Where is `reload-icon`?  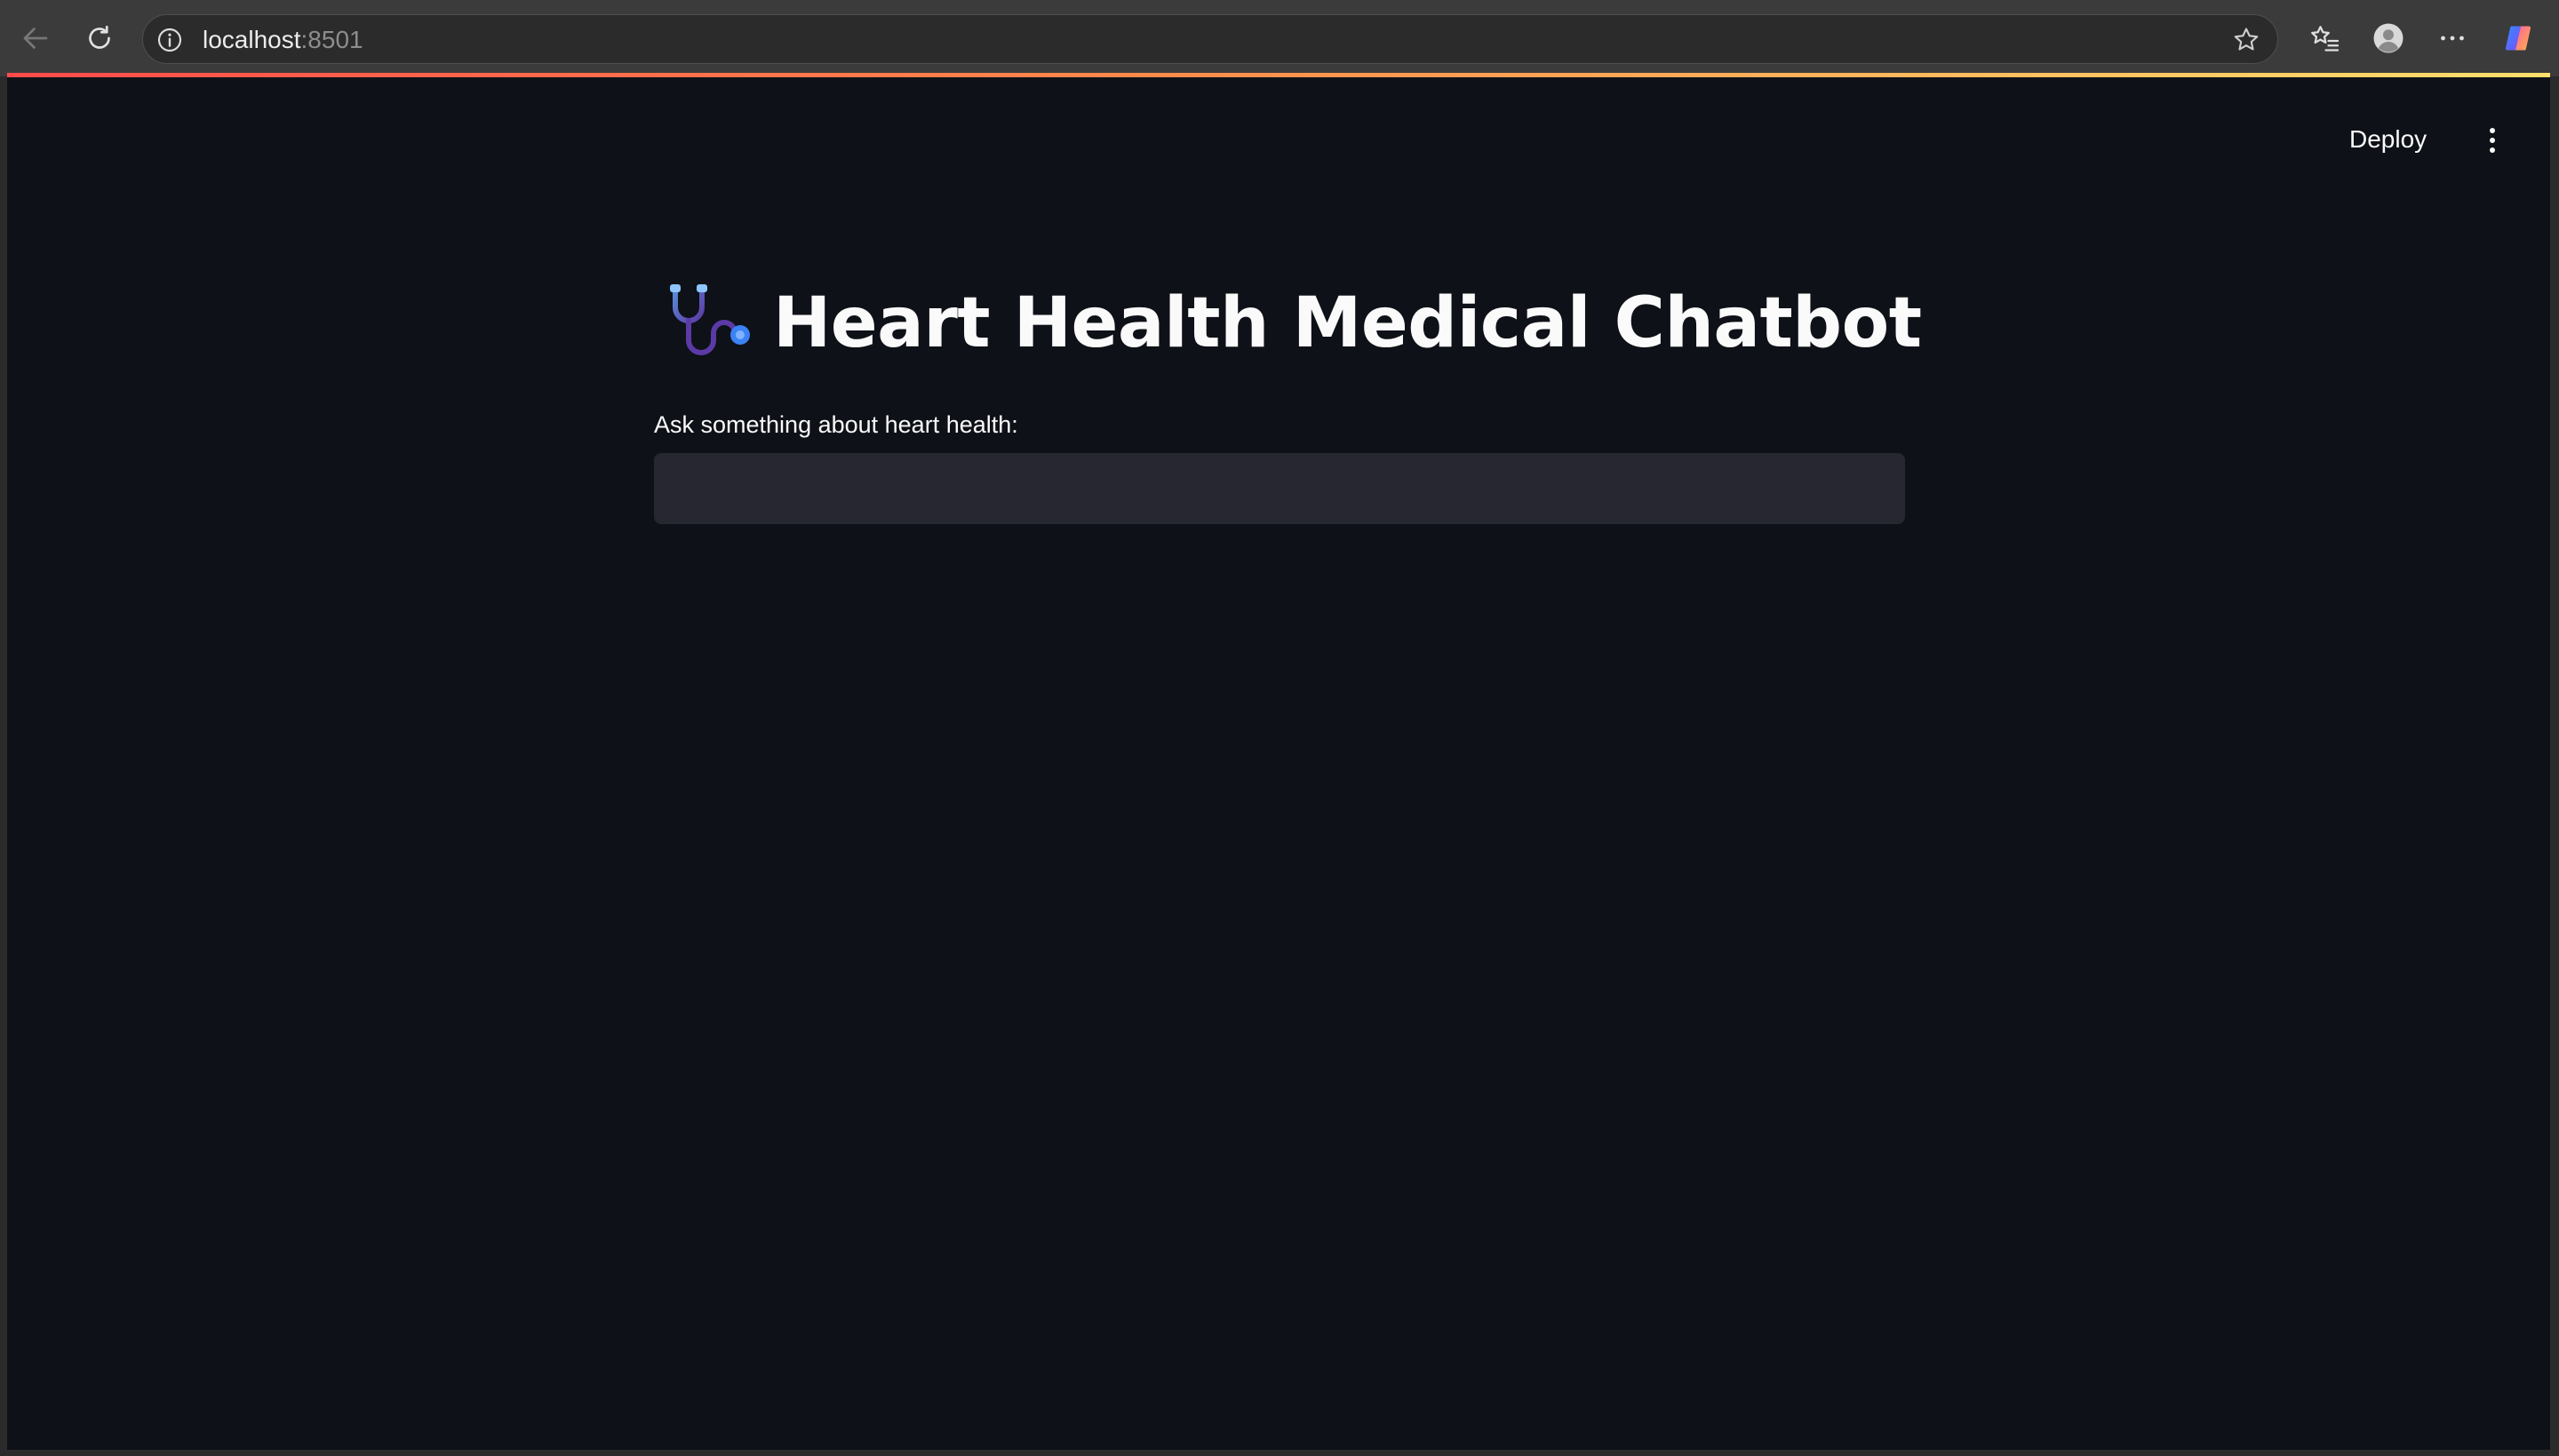
reload-icon is located at coordinates (99, 37).